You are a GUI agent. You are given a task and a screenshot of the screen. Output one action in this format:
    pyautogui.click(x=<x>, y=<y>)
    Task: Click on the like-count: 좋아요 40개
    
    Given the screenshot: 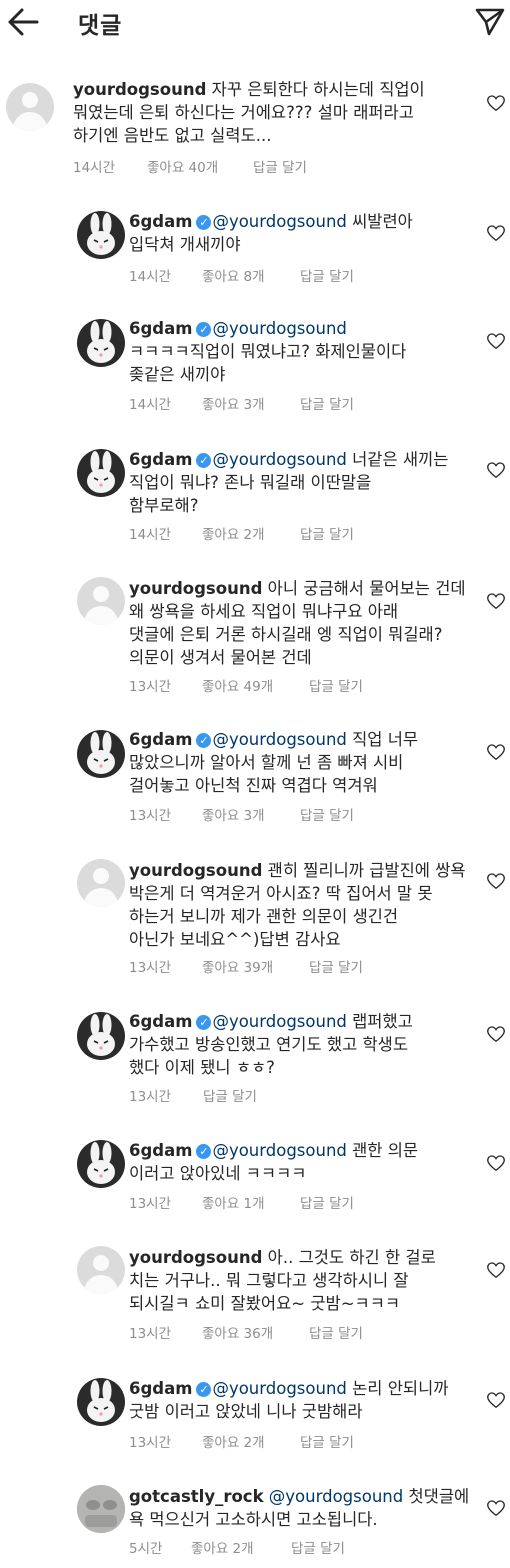 What is the action you would take?
    pyautogui.click(x=200, y=166)
    